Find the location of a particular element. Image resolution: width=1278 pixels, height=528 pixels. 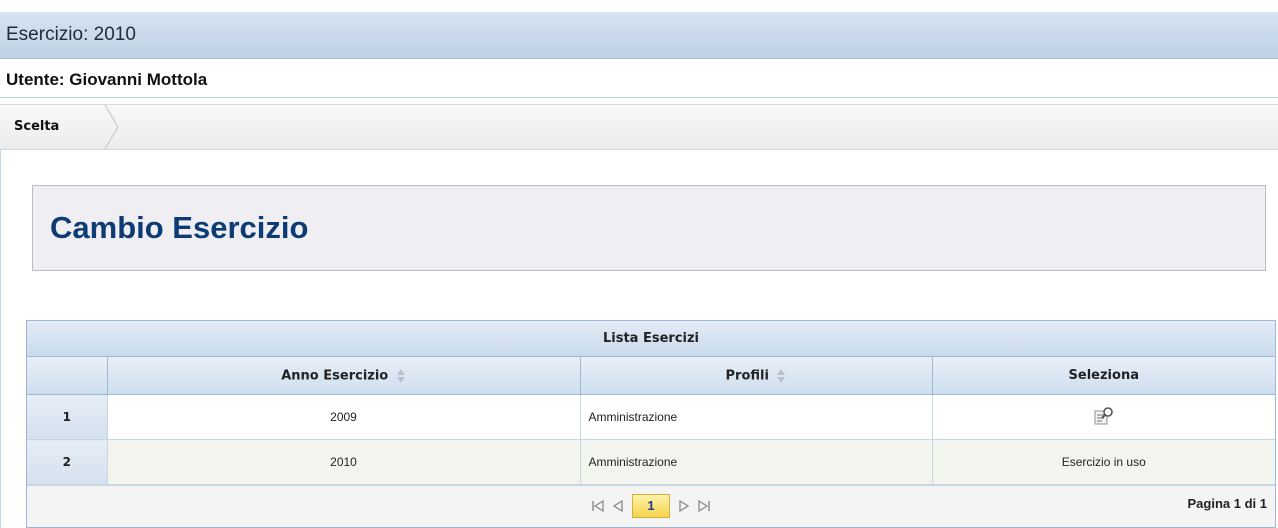

seleziona-cell: Esercizio in uso is located at coordinates (1103, 462).